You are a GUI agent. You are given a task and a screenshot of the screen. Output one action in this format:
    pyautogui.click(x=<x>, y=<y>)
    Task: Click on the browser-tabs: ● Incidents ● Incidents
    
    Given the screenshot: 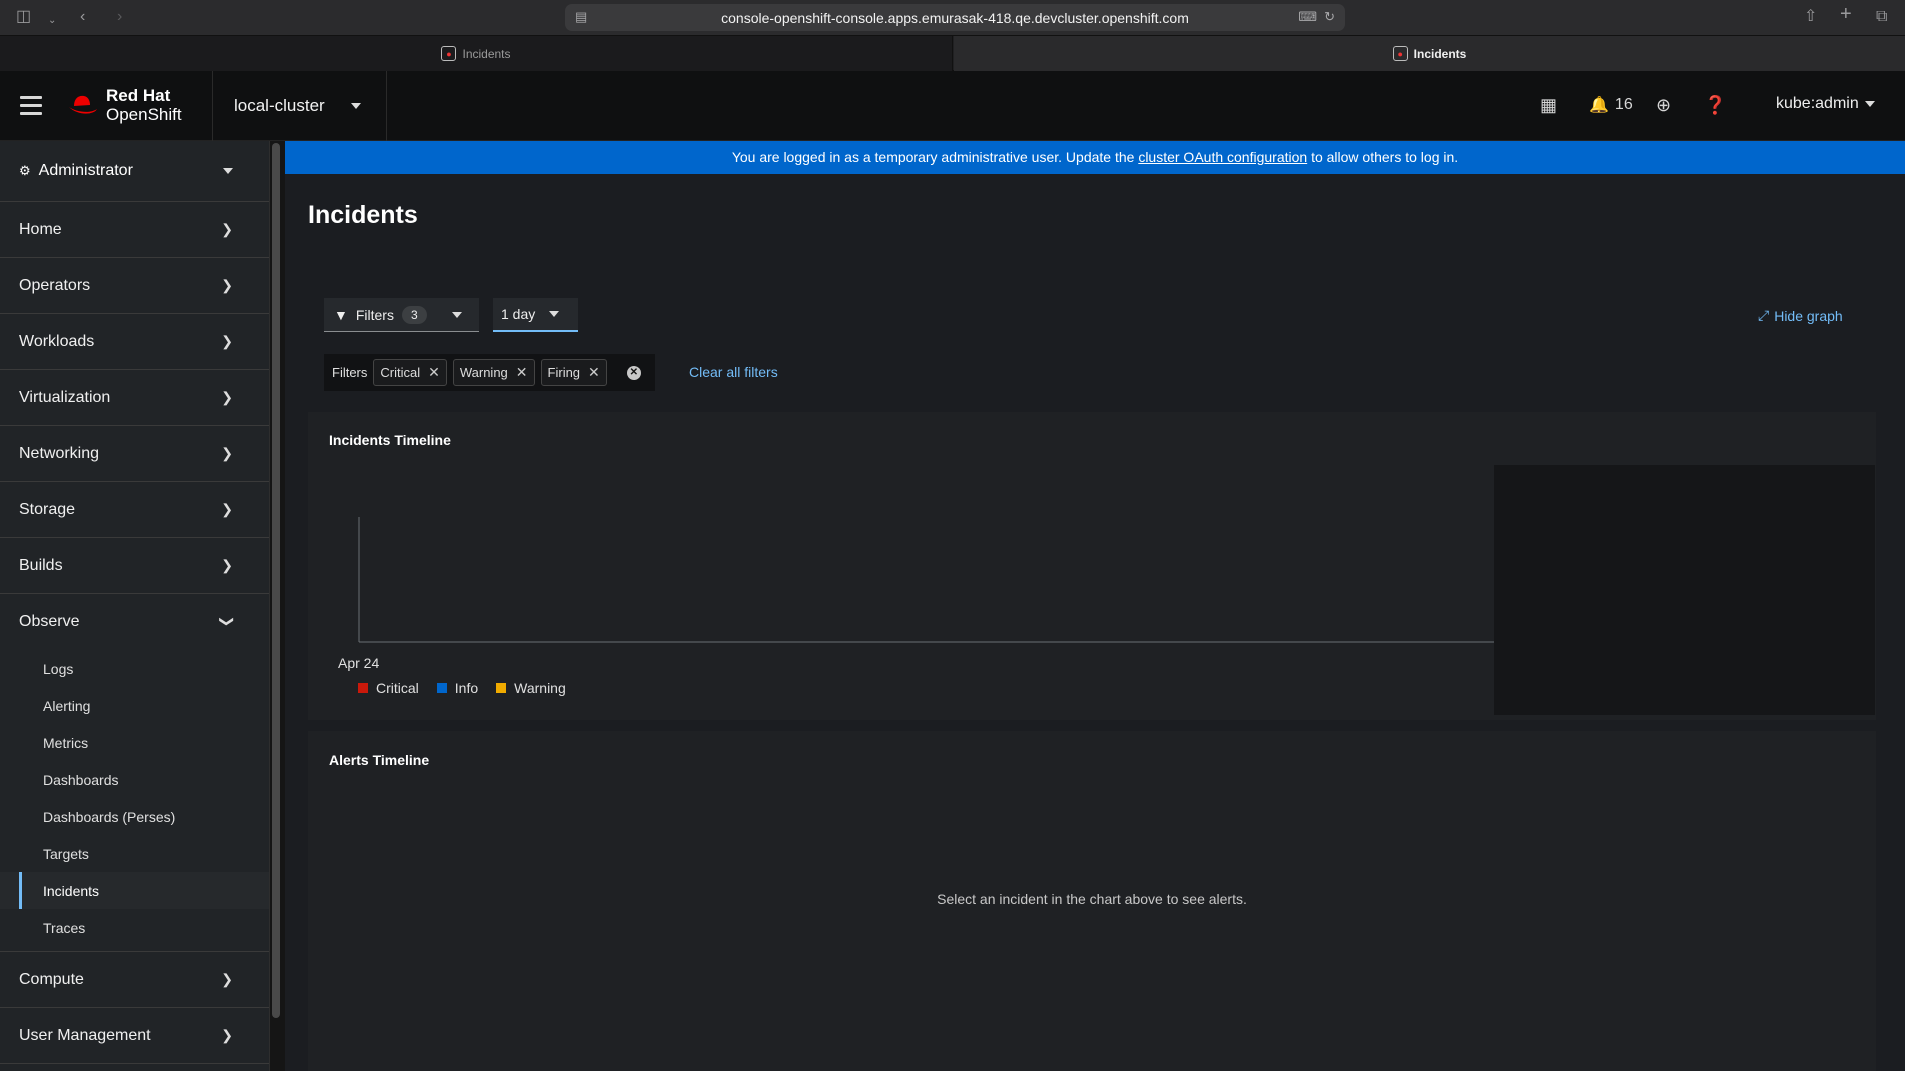 What is the action you would take?
    pyautogui.click(x=952, y=53)
    